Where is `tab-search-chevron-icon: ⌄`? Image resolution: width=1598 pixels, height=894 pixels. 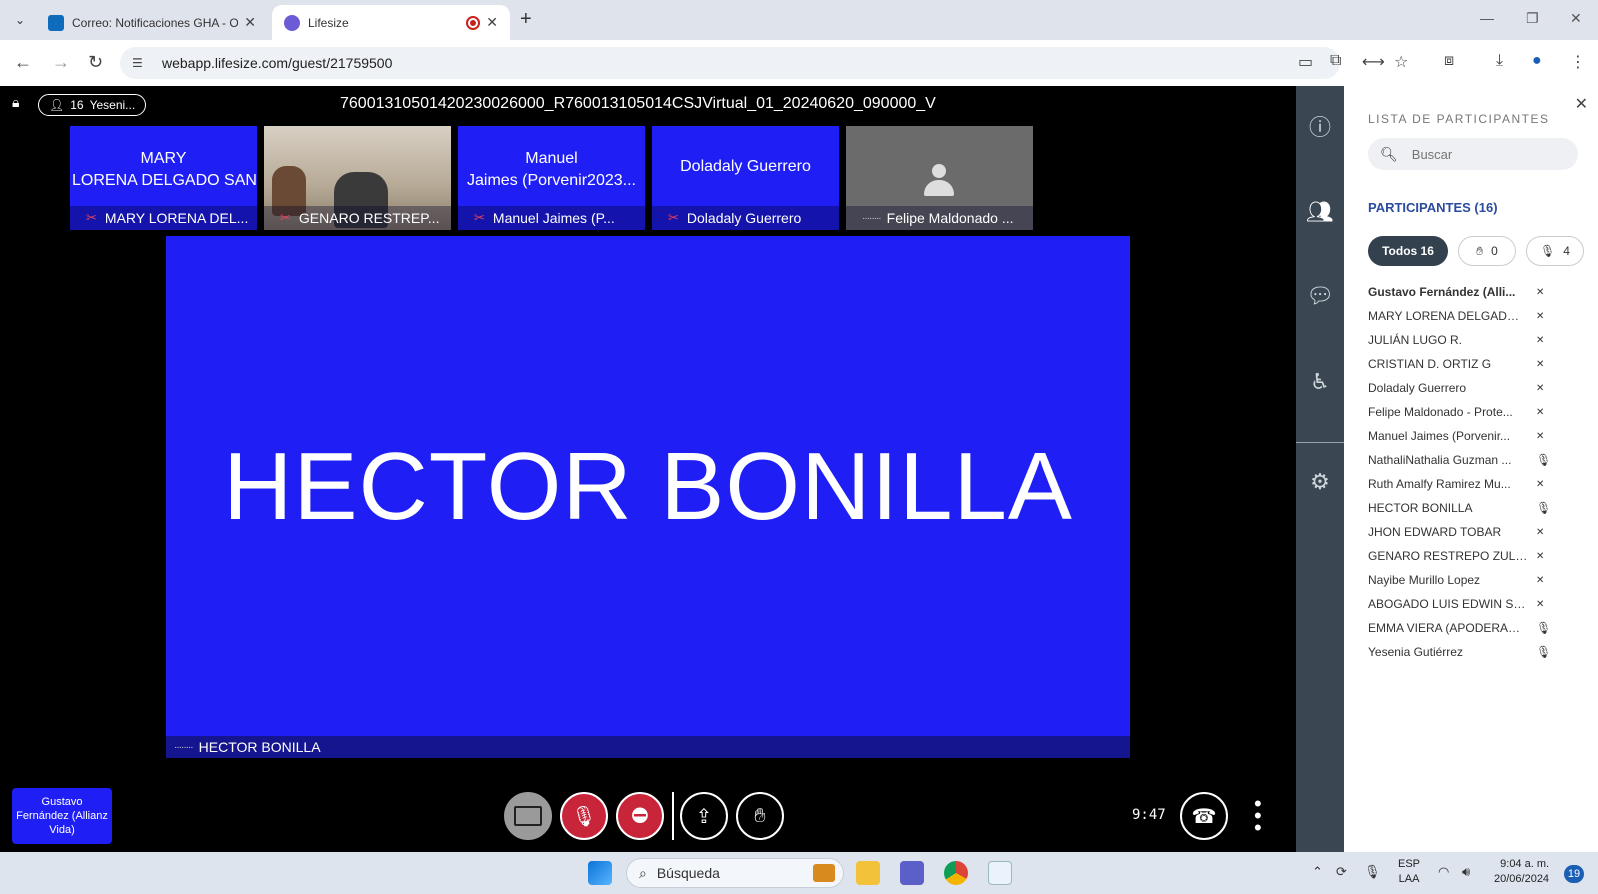 tab-search-chevron-icon: ⌄ is located at coordinates (20, 20).